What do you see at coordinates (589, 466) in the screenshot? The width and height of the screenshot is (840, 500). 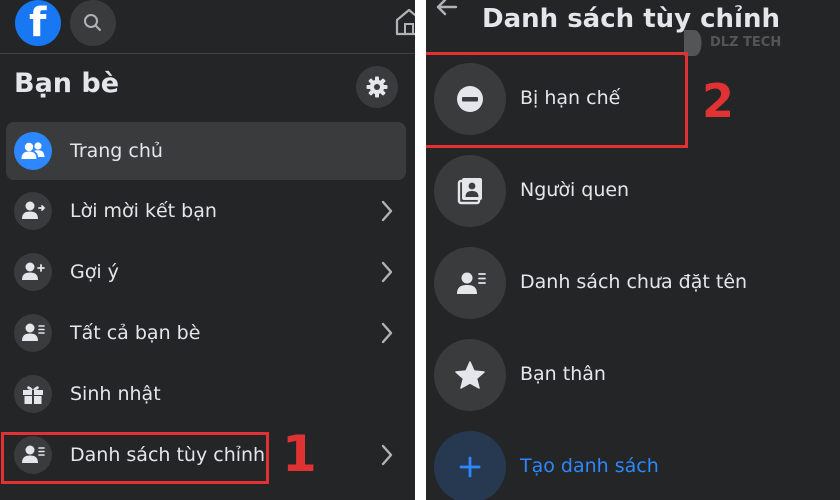 I see `create-list-label: Tạo danh sách` at bounding box center [589, 466].